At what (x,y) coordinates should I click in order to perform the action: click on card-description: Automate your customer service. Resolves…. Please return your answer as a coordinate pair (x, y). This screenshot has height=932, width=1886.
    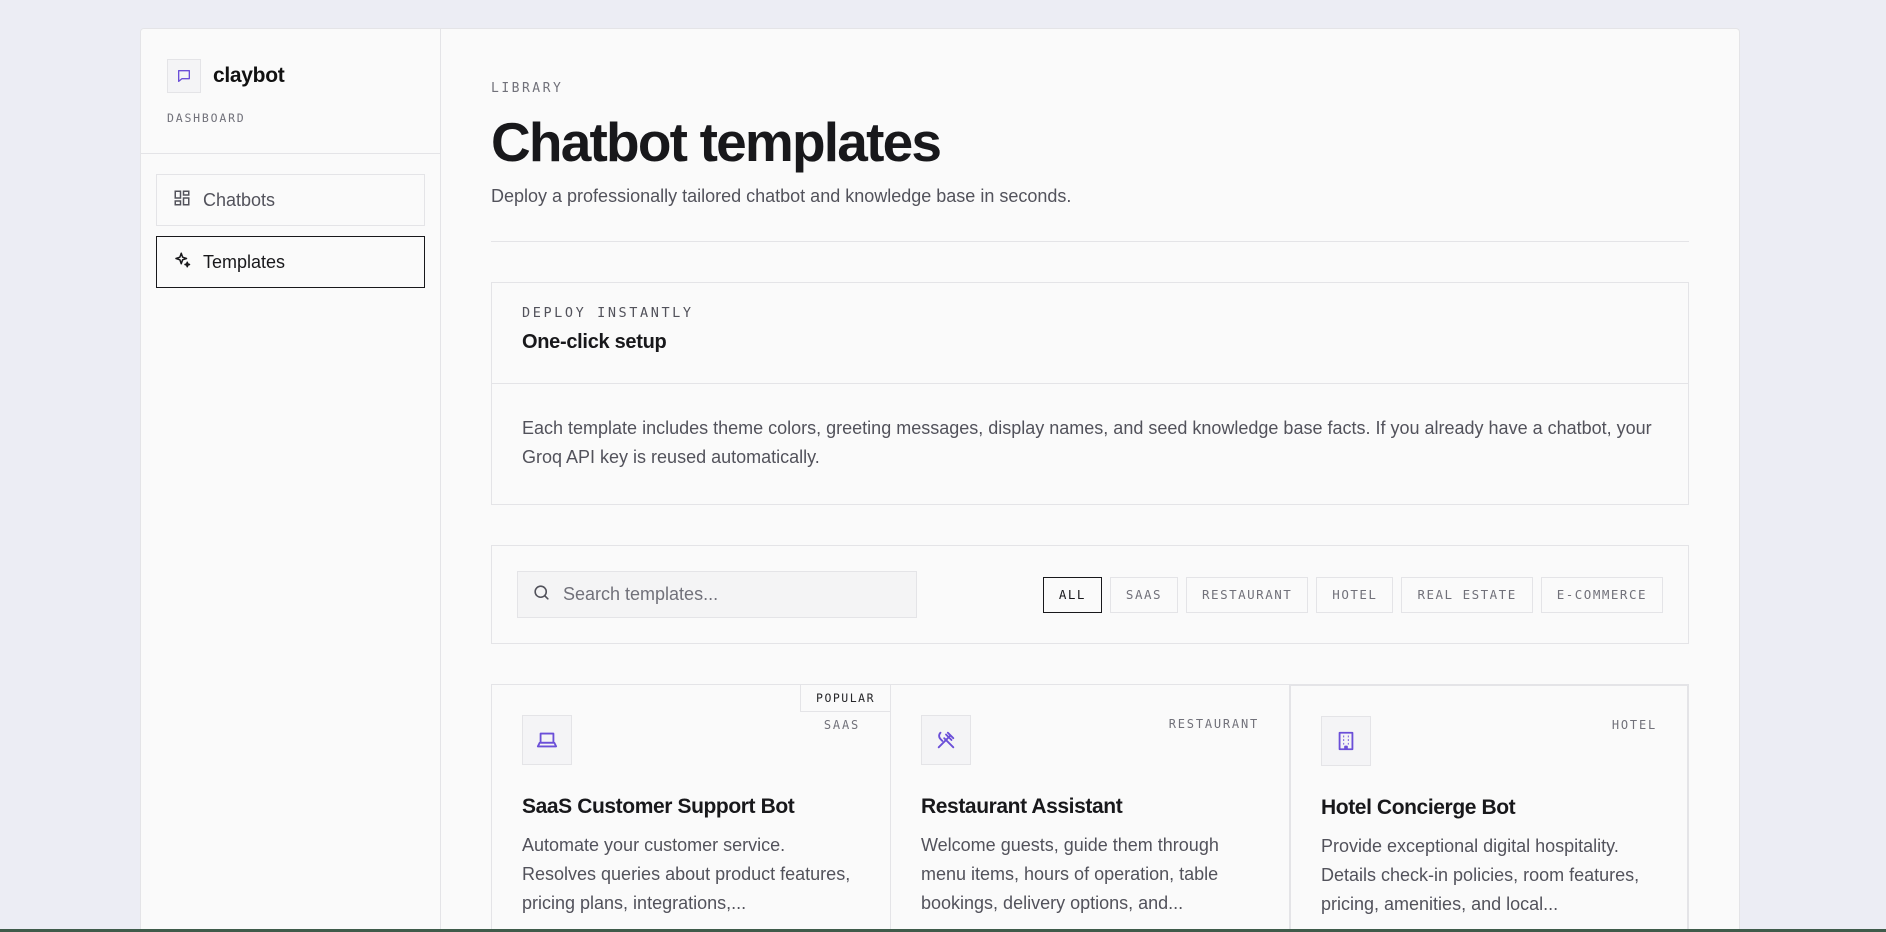
    Looking at the image, I should click on (686, 874).